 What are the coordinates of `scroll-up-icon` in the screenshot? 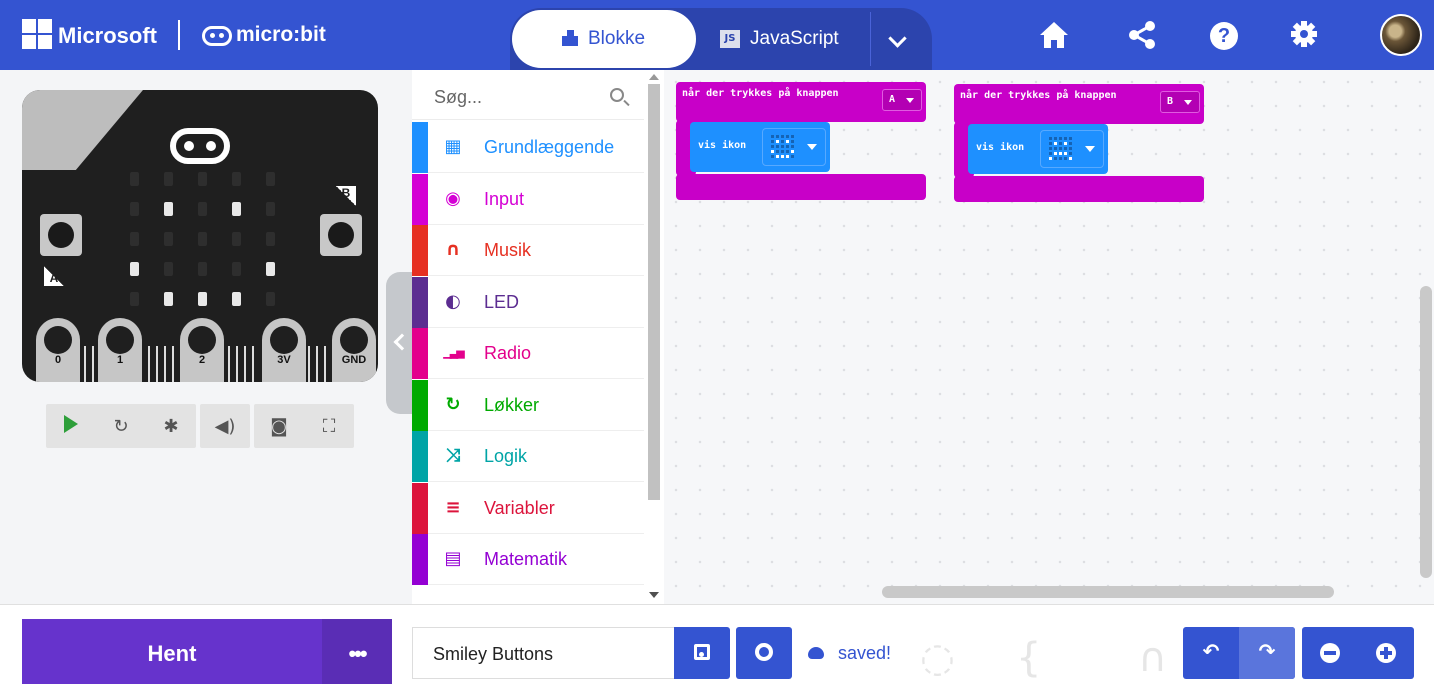 It's located at (654, 77).